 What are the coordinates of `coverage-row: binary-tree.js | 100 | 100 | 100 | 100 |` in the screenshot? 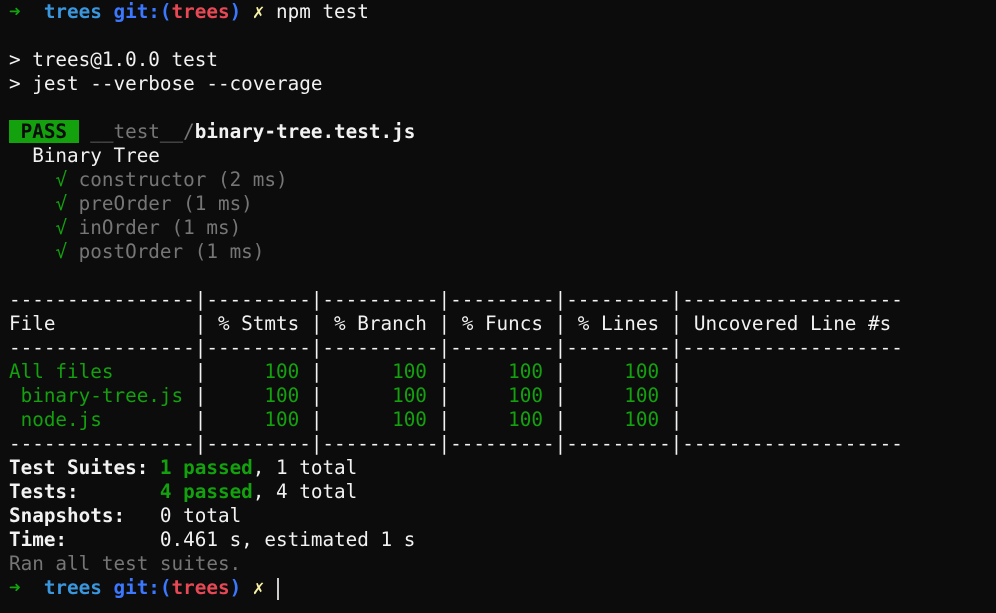 It's located at (502, 396).